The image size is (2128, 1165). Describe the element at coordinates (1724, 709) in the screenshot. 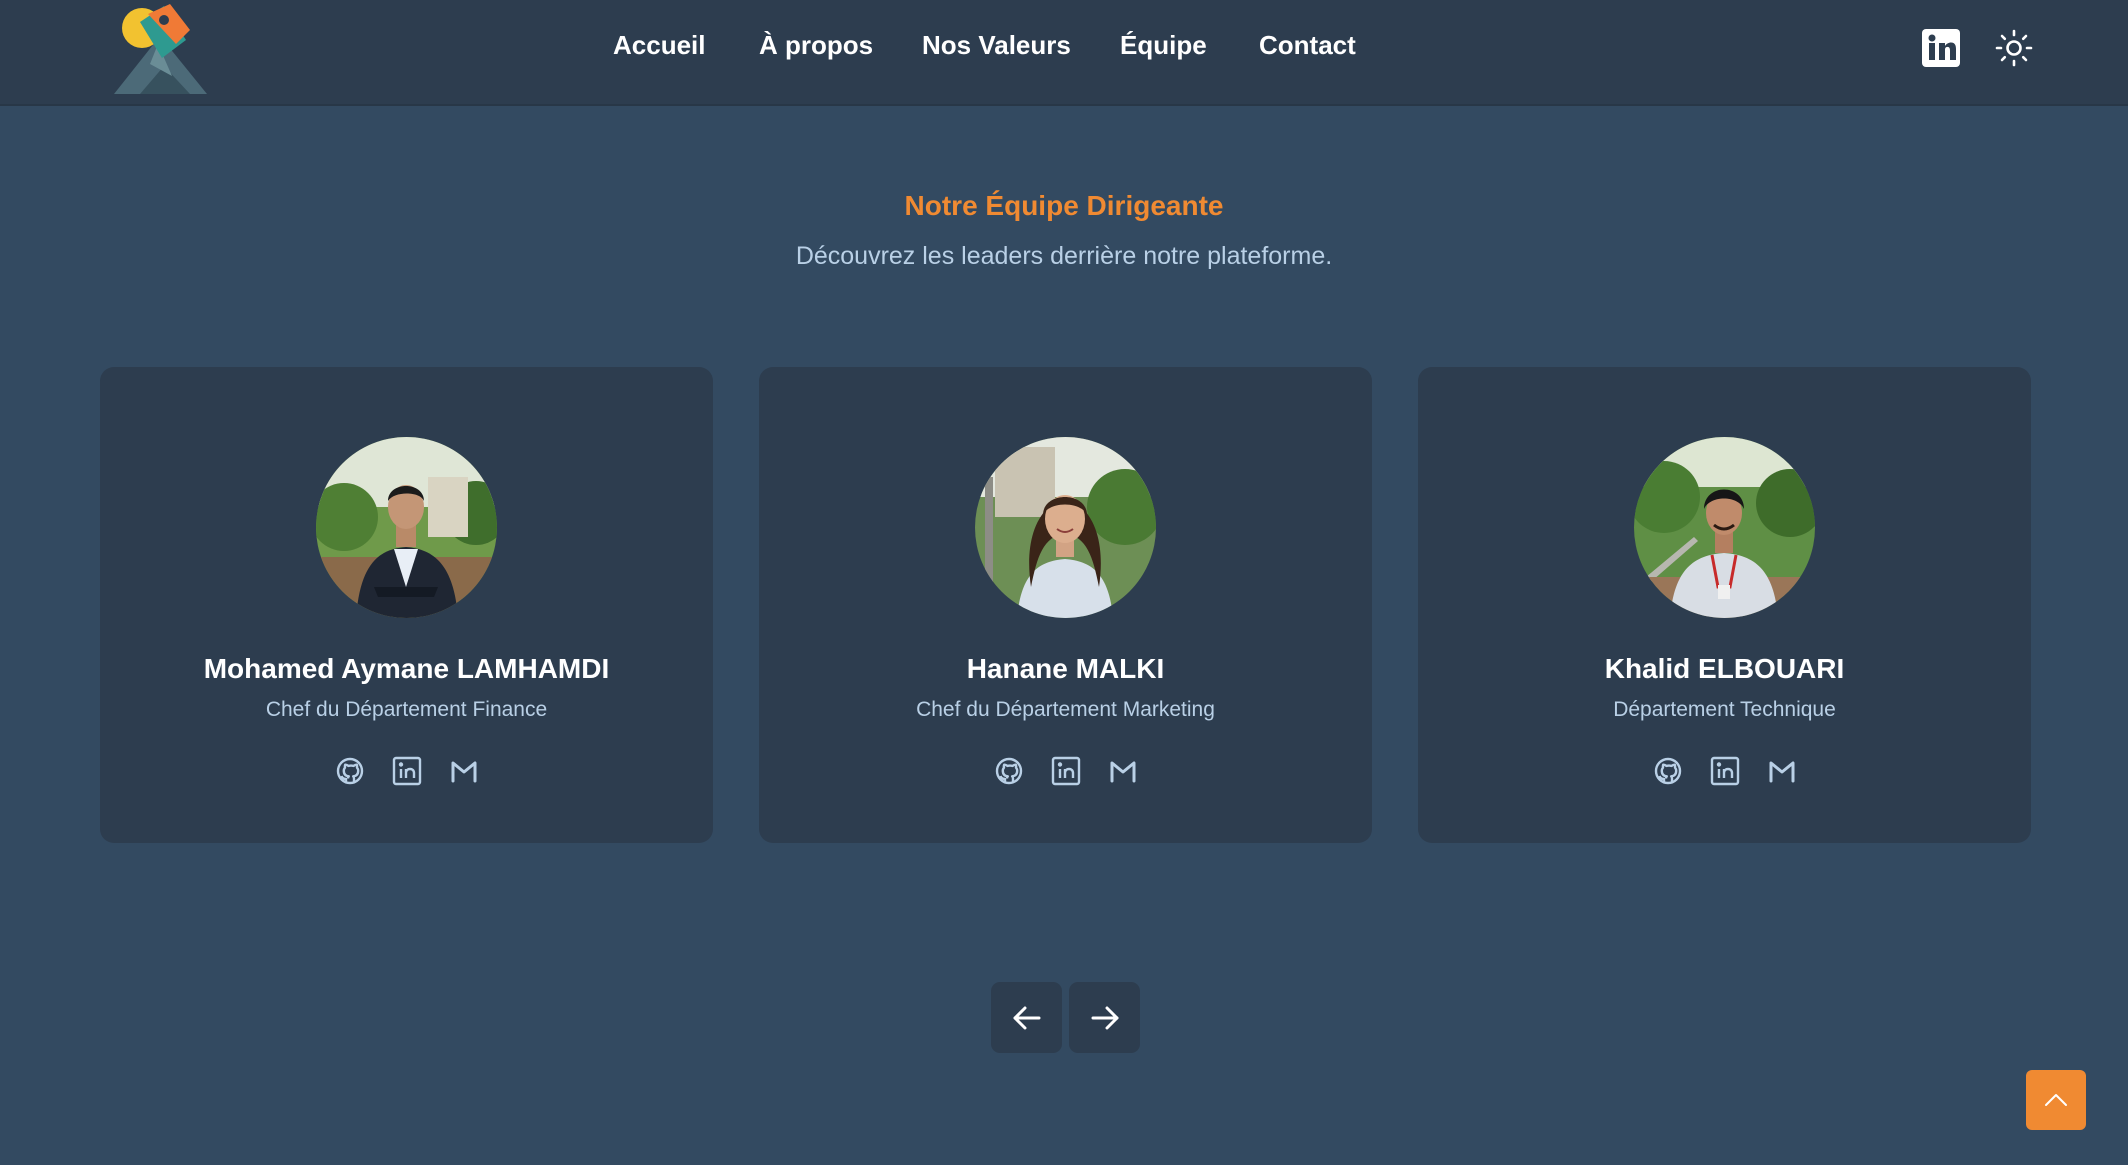

I see `member-role: Département Technique` at that location.